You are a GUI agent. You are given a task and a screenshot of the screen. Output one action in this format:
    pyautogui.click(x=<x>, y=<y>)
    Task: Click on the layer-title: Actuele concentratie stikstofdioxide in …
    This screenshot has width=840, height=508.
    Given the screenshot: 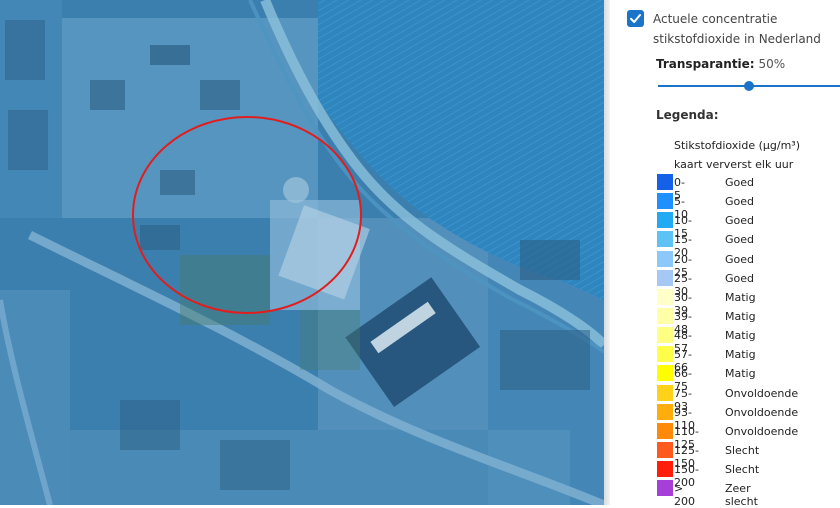 What is the action you would take?
    pyautogui.click(x=745, y=29)
    